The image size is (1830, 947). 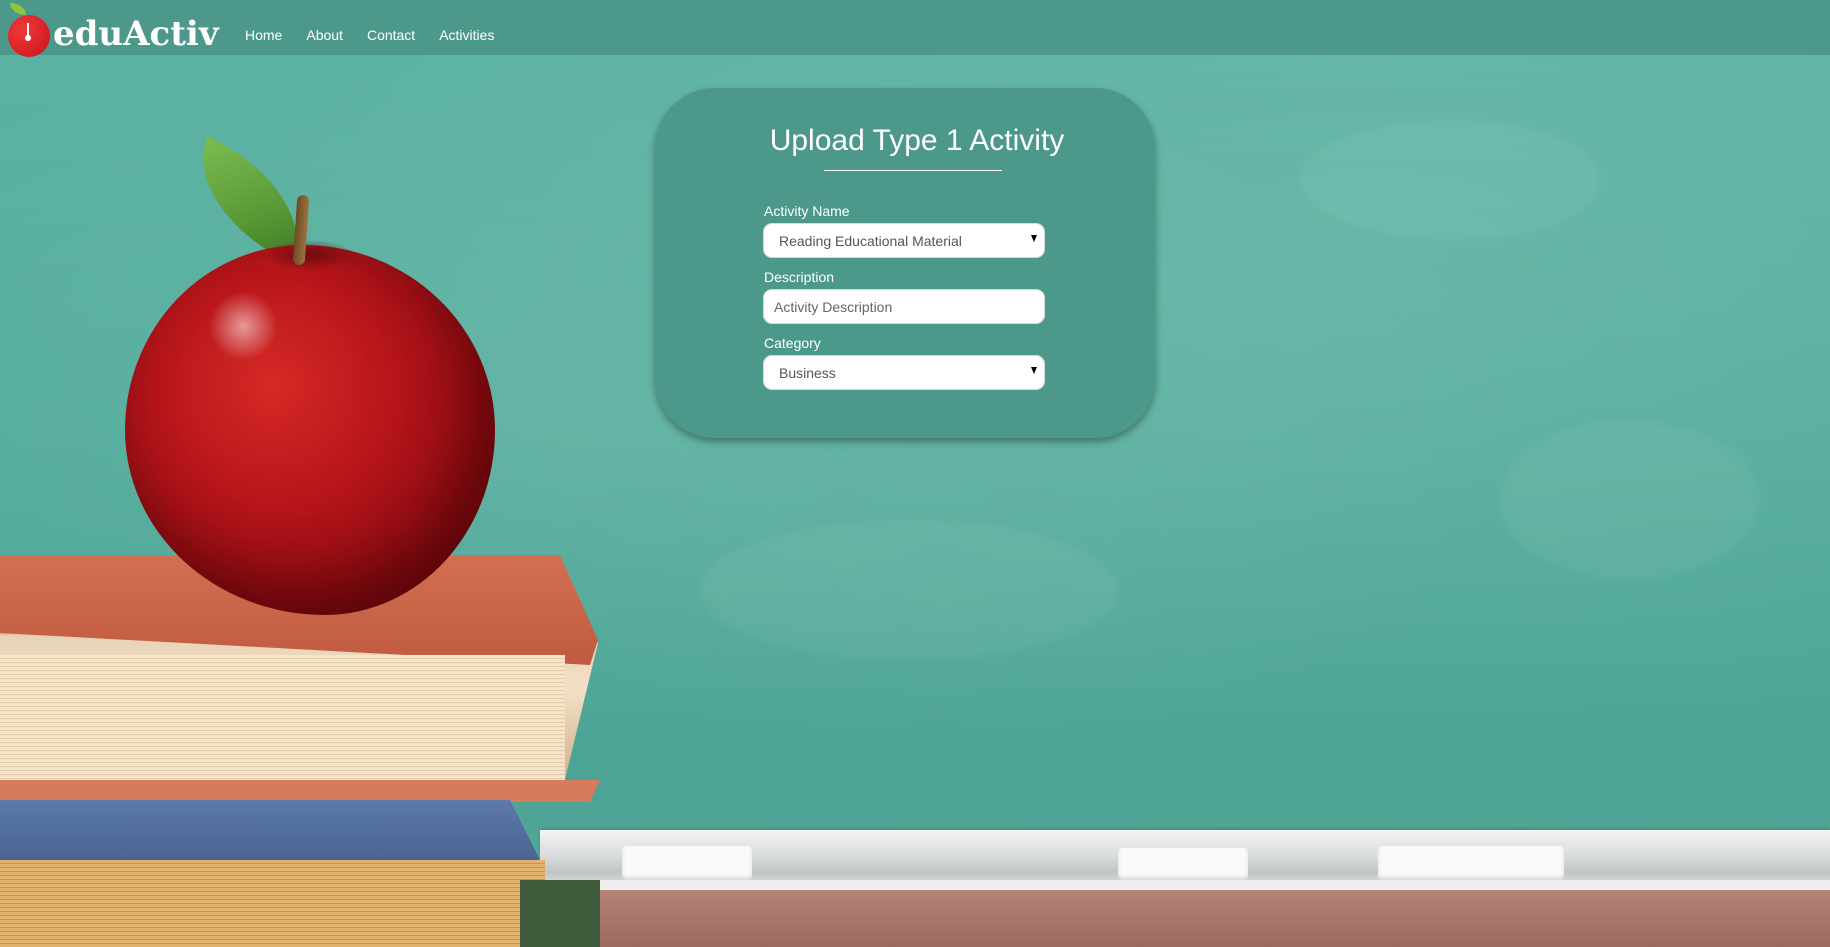 What do you see at coordinates (391, 35) in the screenshot?
I see `nav-link-contact: Contact` at bounding box center [391, 35].